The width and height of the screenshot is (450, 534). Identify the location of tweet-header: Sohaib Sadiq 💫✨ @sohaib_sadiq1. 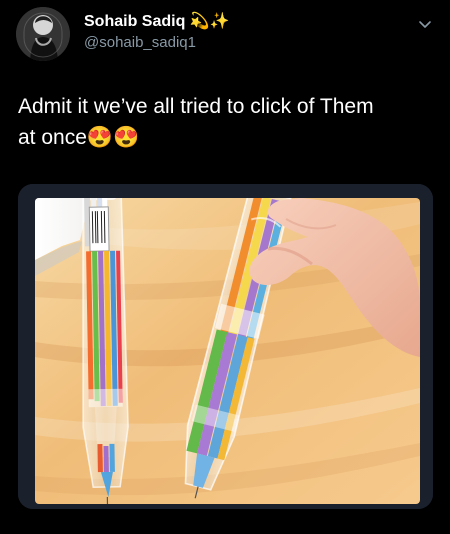
(225, 35).